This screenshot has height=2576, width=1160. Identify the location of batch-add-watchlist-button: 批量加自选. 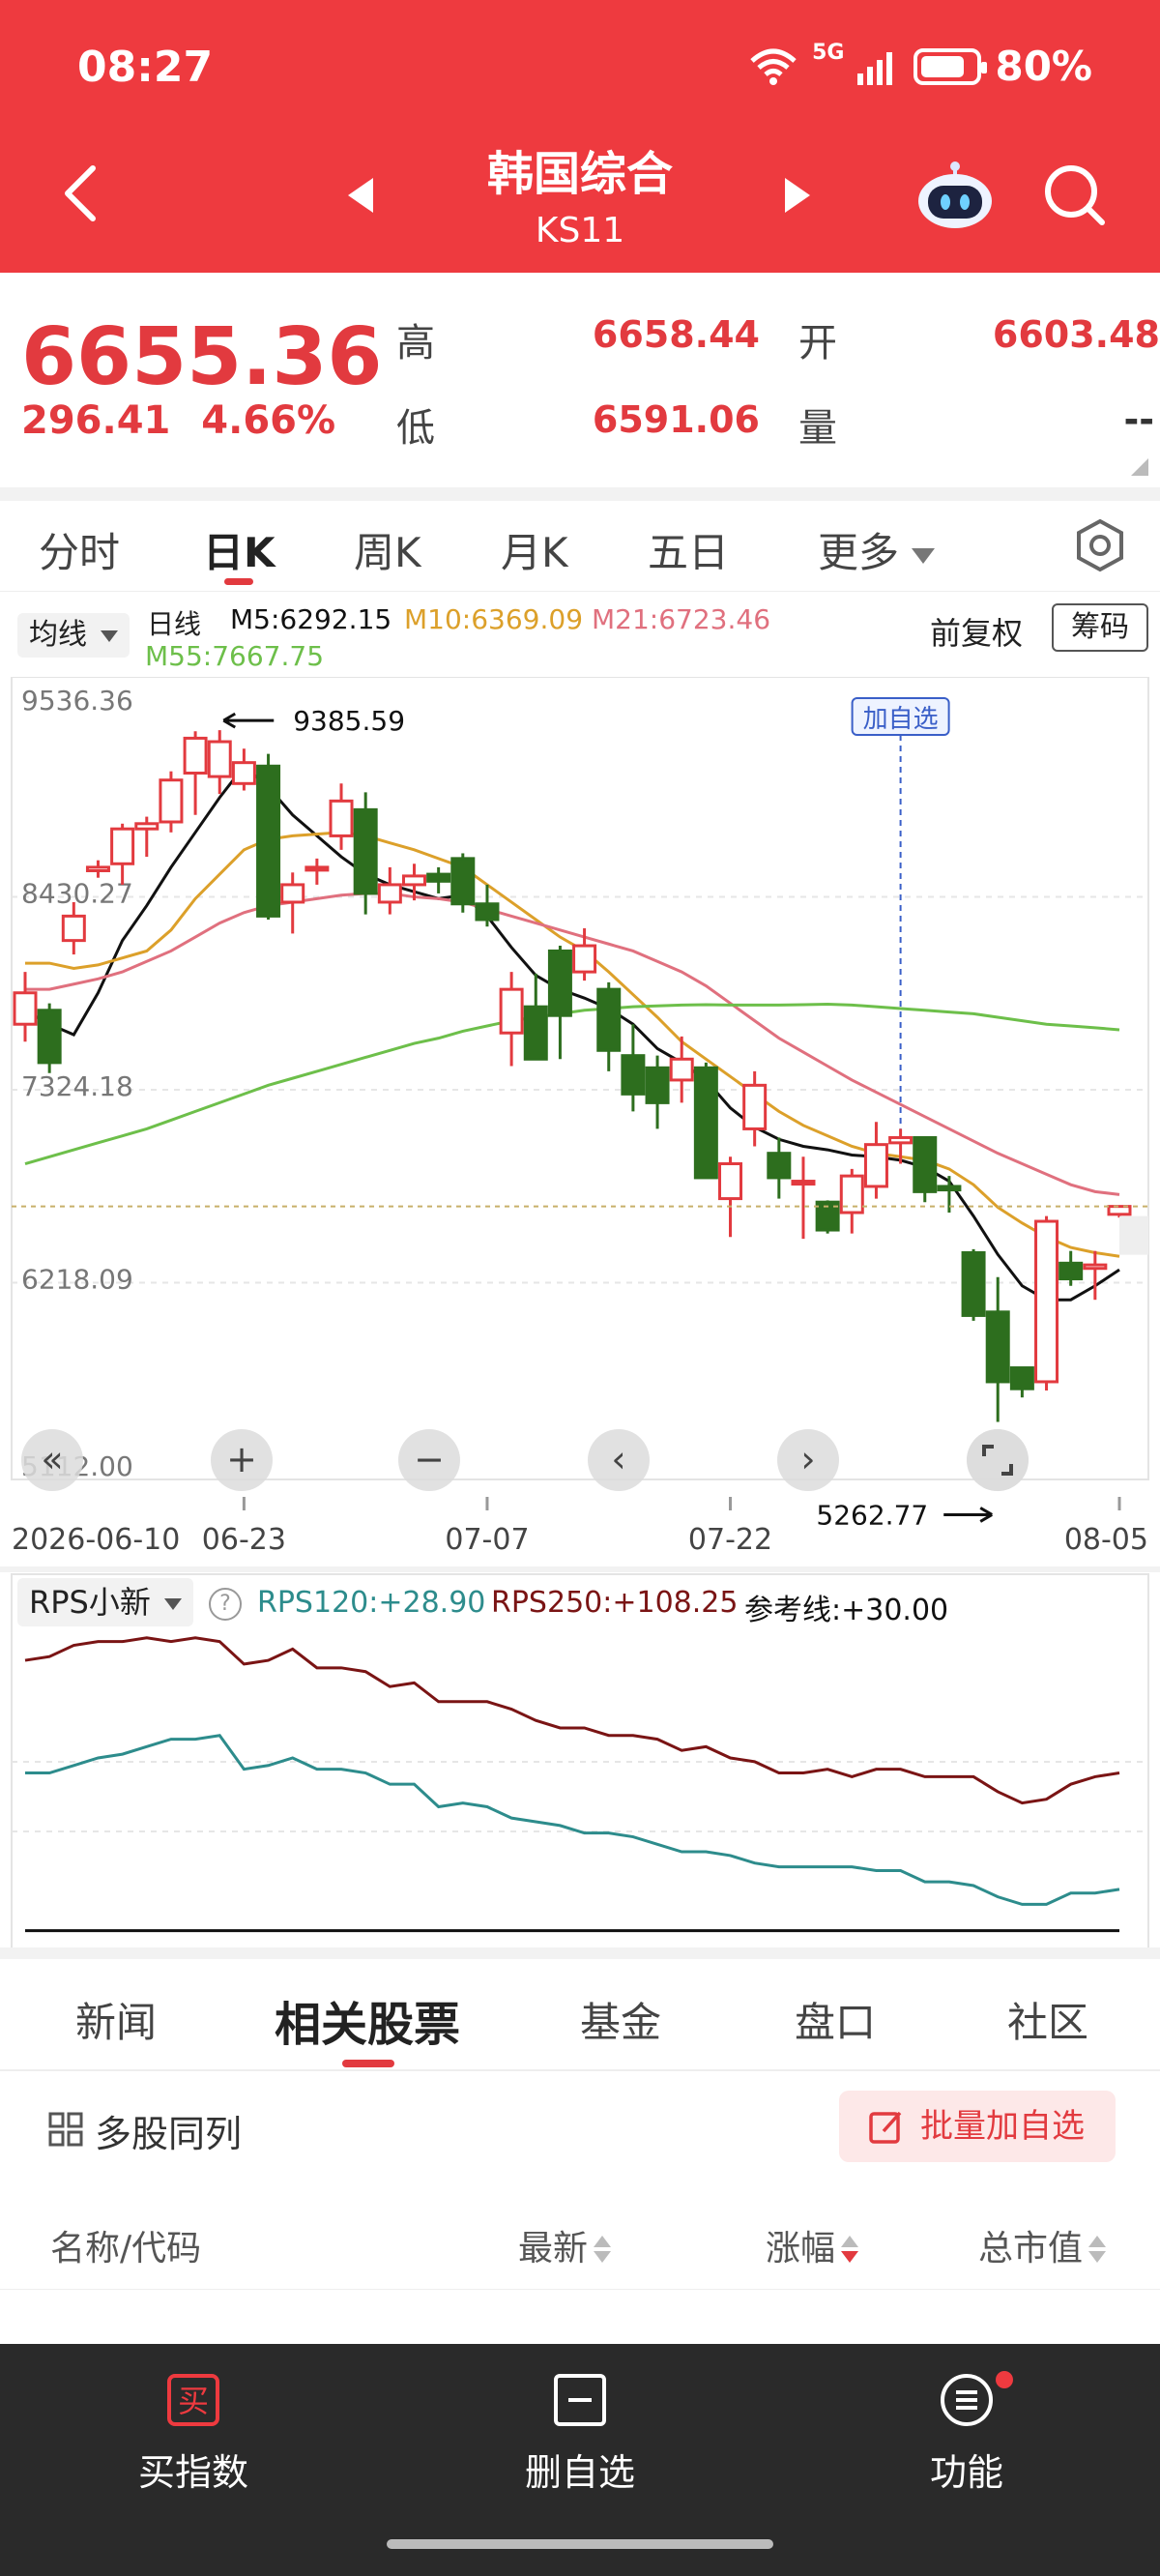
(977, 2126).